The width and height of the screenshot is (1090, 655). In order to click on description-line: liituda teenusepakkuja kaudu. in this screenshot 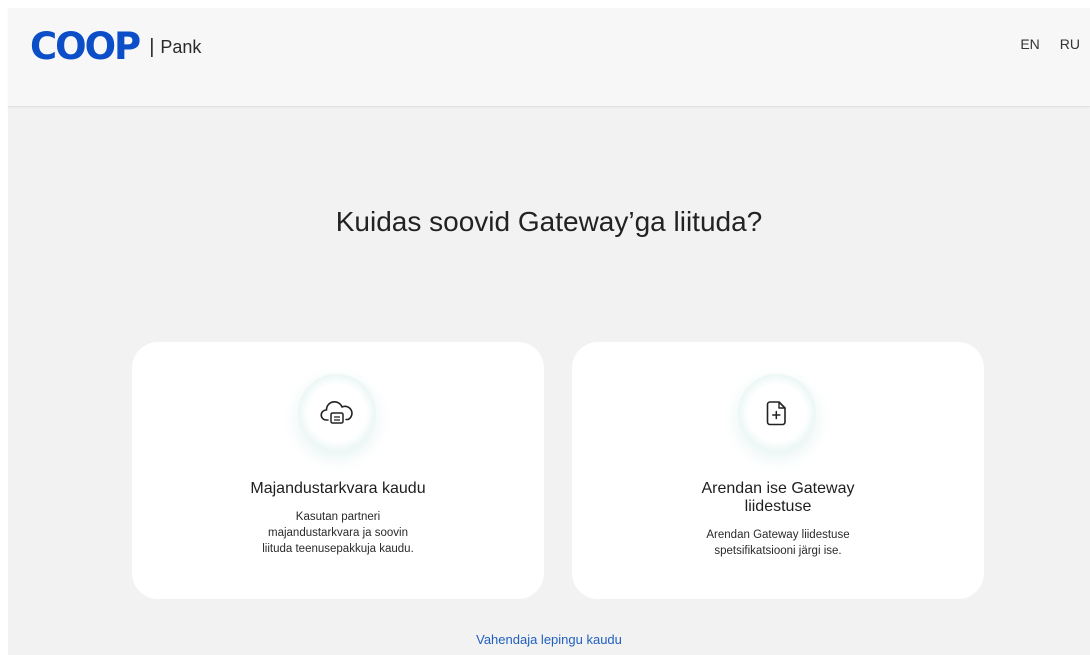, I will do `click(338, 549)`.